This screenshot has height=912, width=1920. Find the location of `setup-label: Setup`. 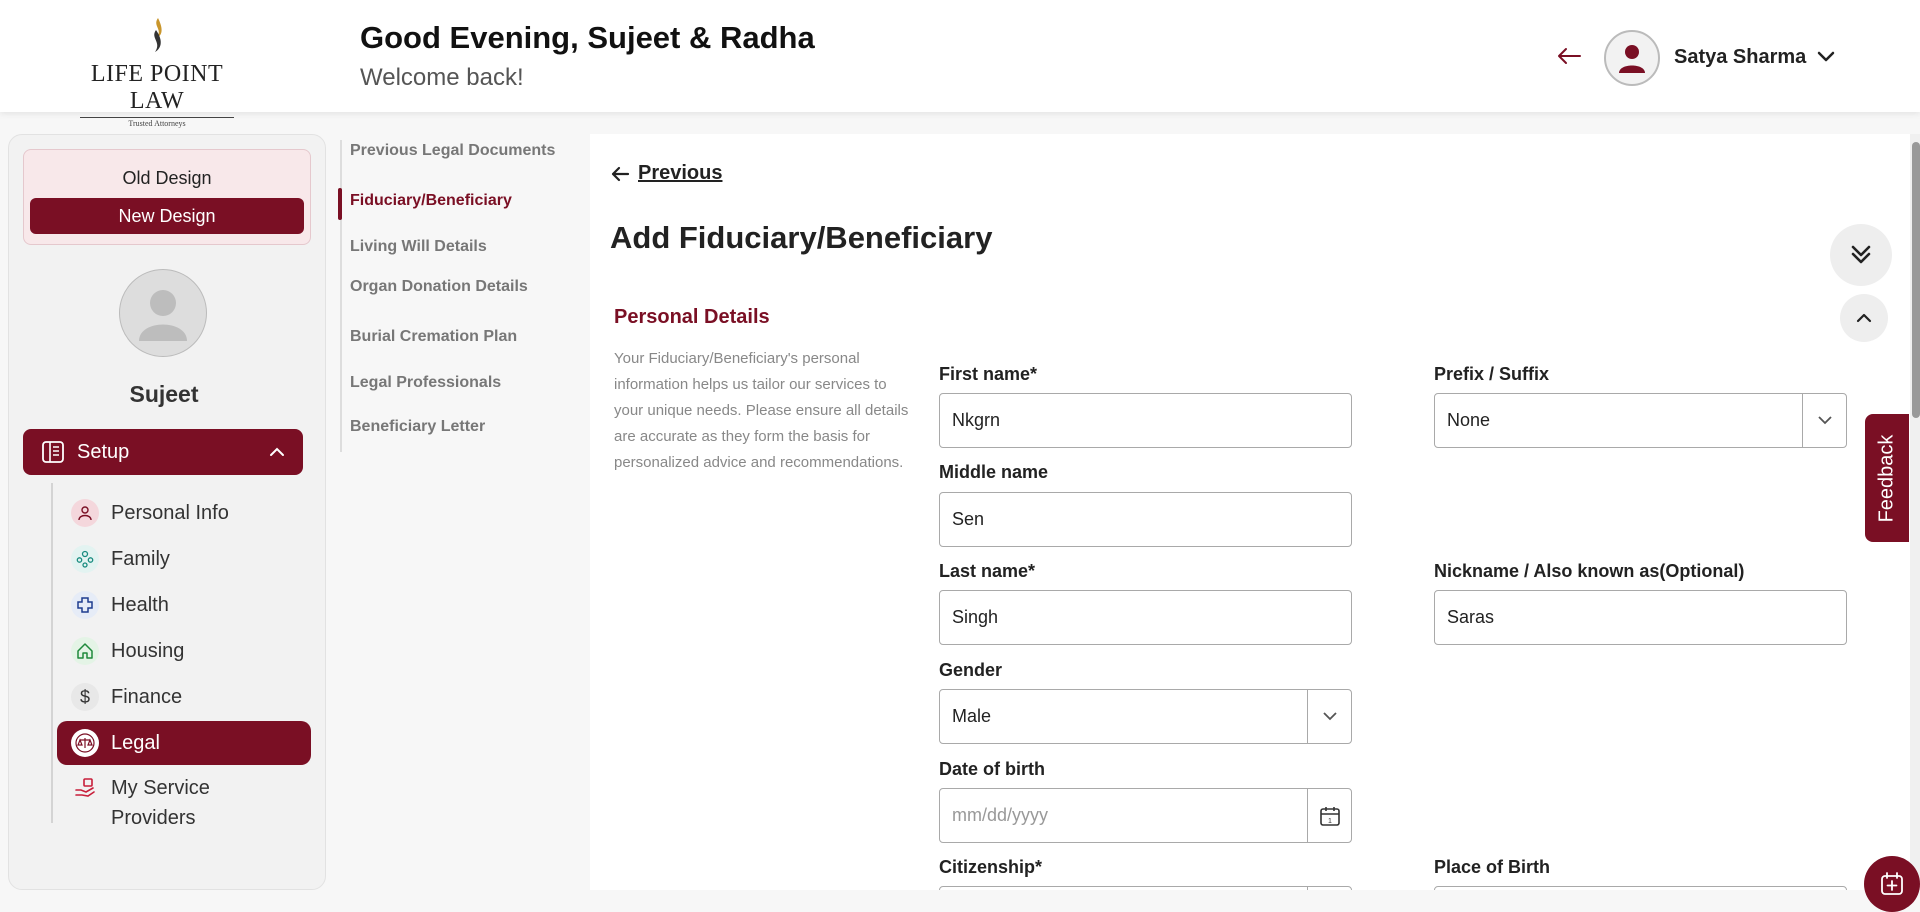

setup-label: Setup is located at coordinates (103, 451).